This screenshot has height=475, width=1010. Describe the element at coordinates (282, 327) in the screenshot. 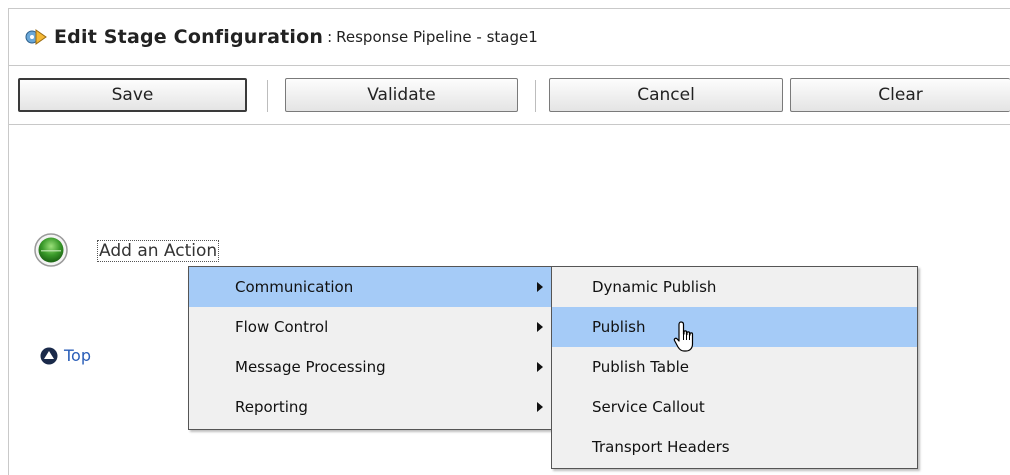

I see `menu-item-label: Flow Control` at that location.